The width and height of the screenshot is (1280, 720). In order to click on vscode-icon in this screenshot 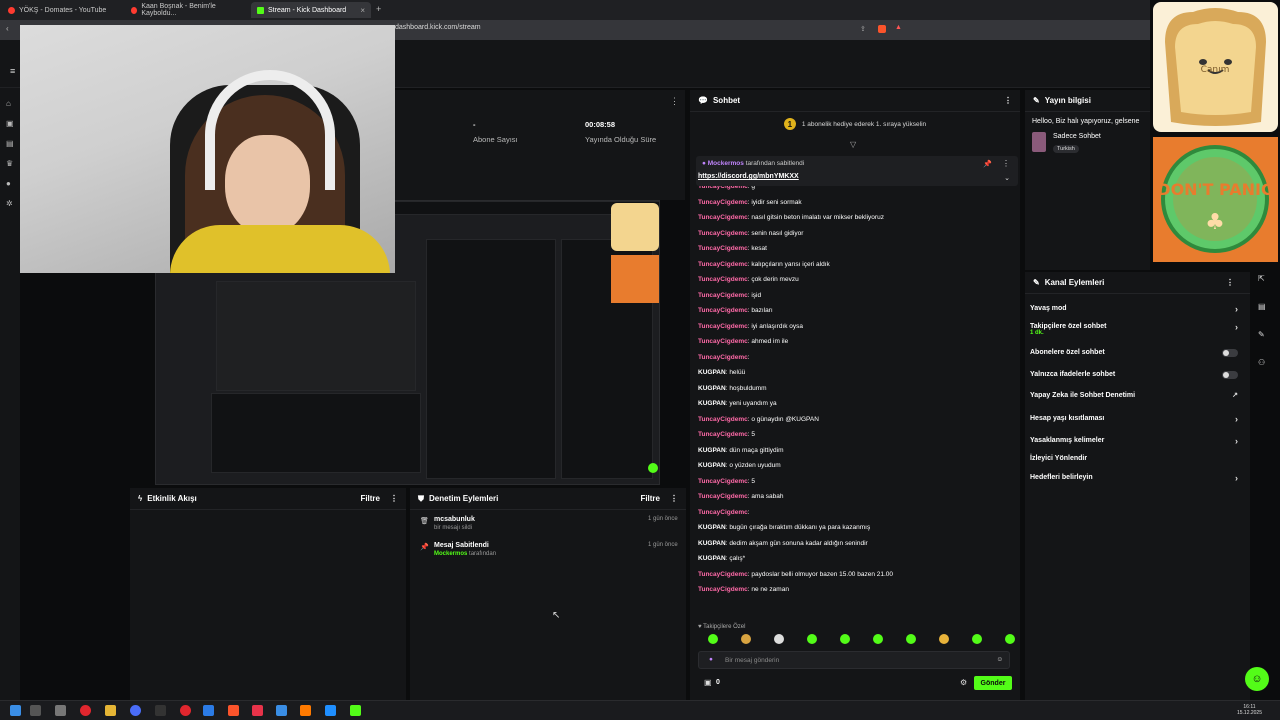, I will do `click(208, 710)`.